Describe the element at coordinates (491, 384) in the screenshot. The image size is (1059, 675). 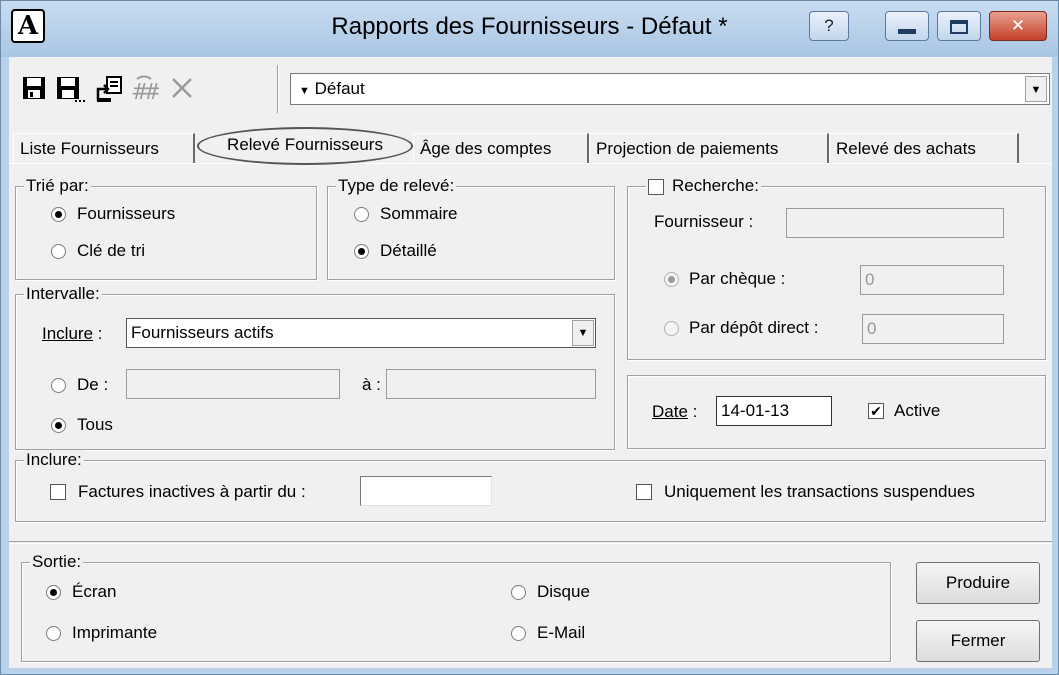
I see `range-to-field` at that location.